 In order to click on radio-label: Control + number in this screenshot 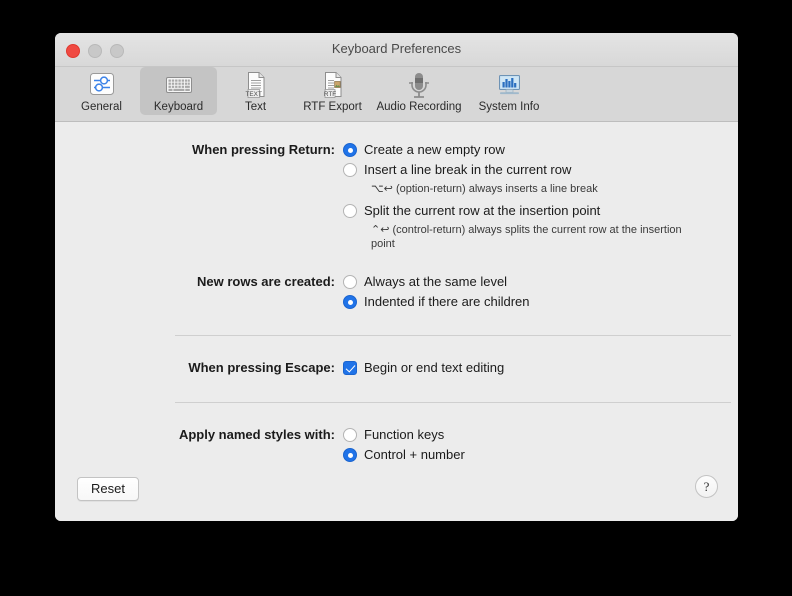, I will do `click(414, 454)`.